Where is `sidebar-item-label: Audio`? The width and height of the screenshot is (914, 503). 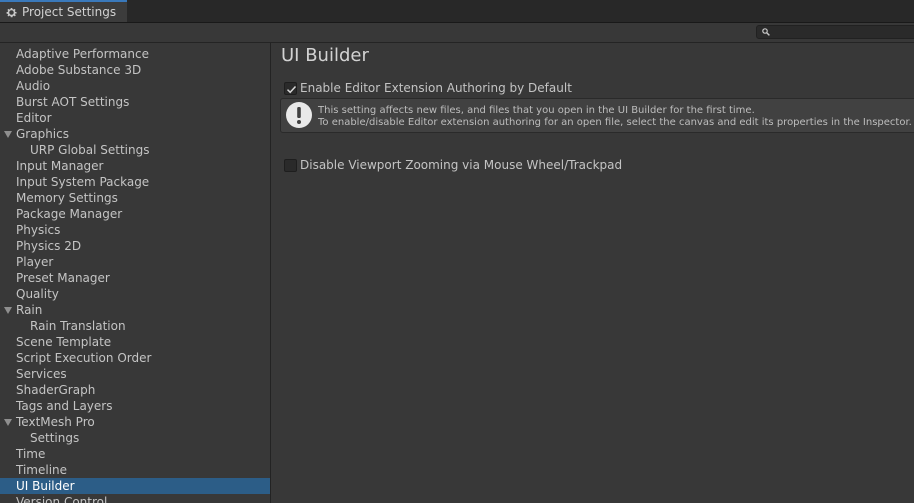 sidebar-item-label: Audio is located at coordinates (33, 86).